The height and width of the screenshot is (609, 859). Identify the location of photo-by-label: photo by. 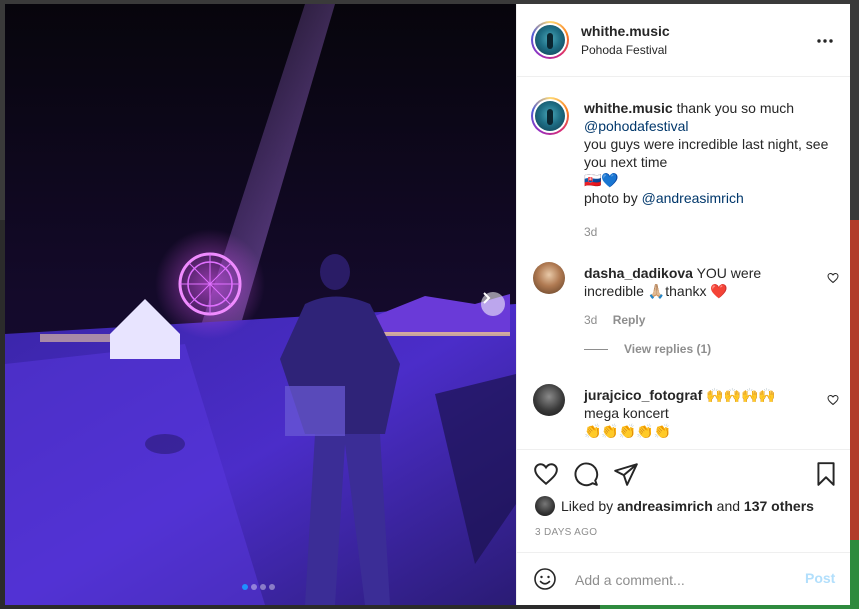
(611, 198).